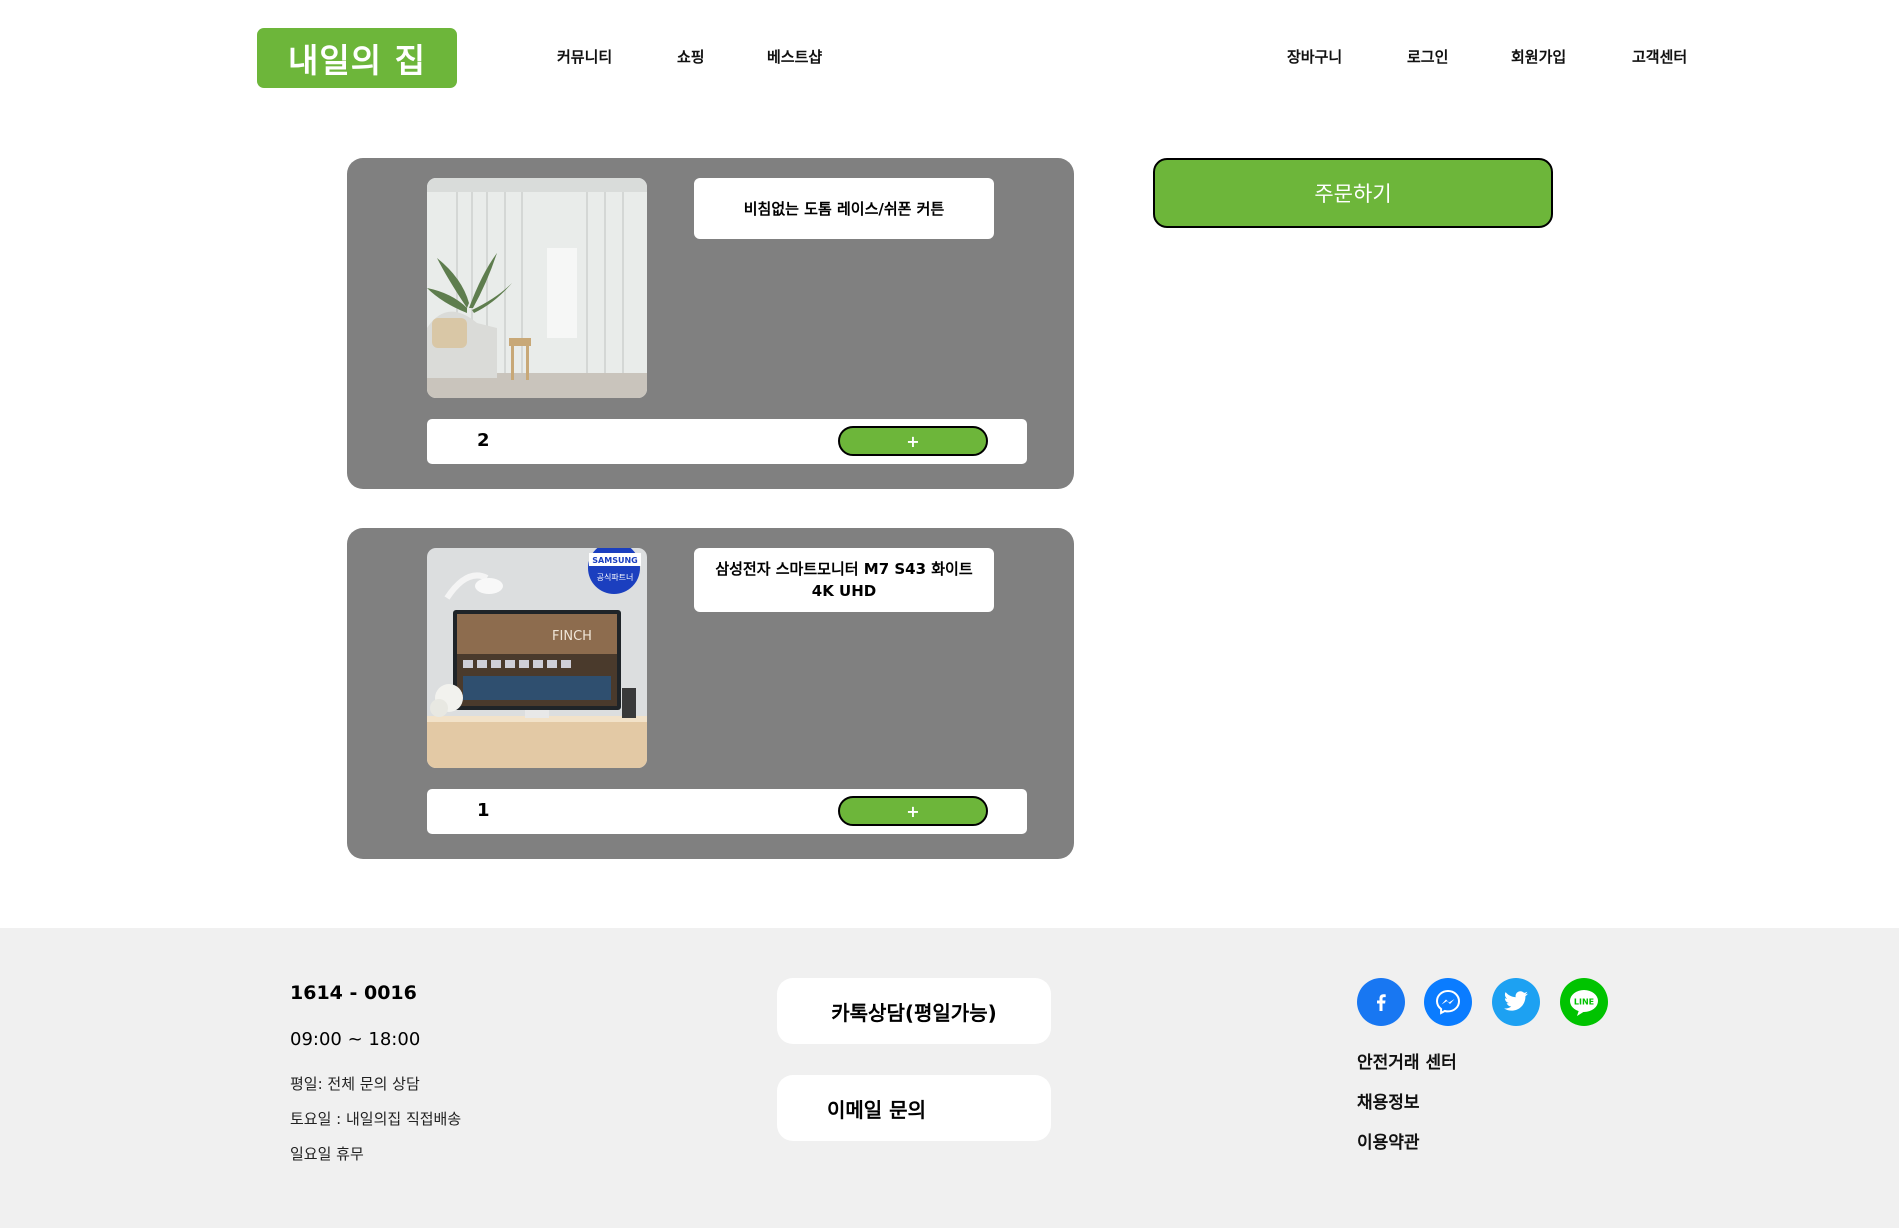  What do you see at coordinates (794, 56) in the screenshot?
I see `nav-bestshop: 베스트샵` at bounding box center [794, 56].